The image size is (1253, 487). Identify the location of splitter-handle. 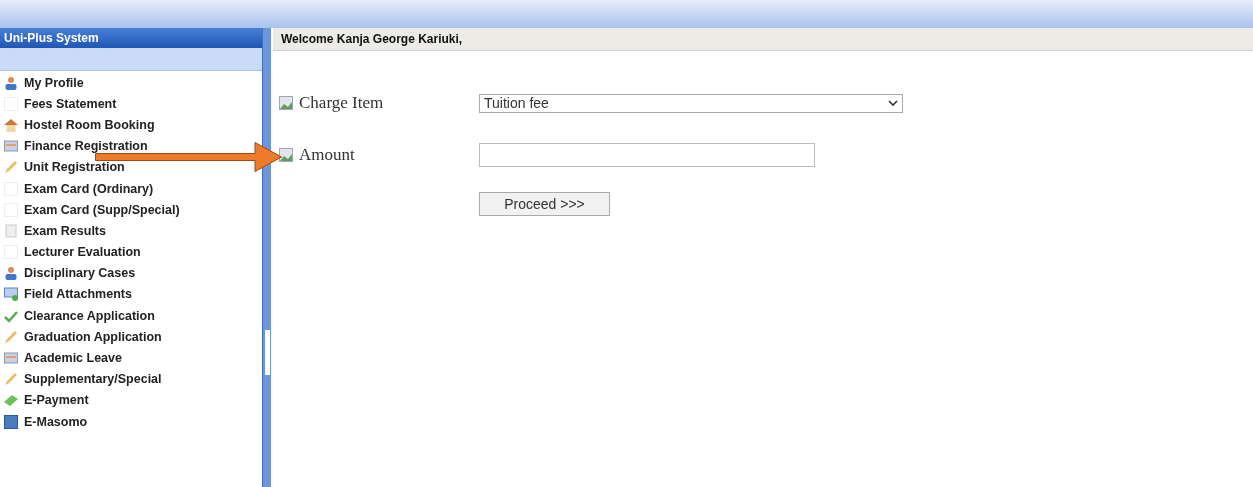
(267, 352).